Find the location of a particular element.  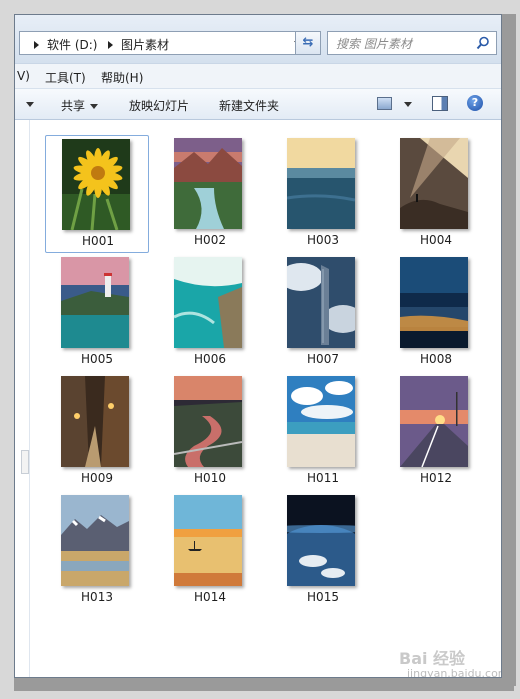

file-item: H004 is located at coordinates (436, 194).